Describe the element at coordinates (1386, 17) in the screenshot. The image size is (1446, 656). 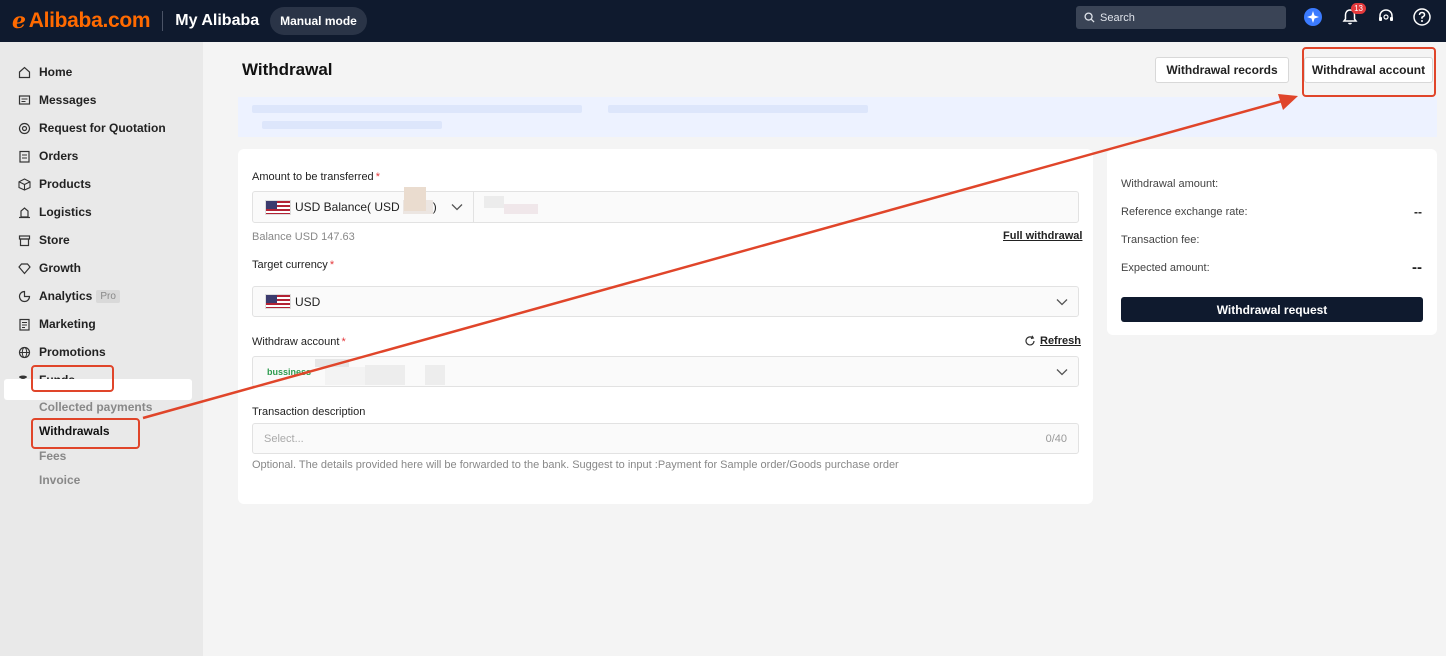
I see `customer-service-headset-icon` at that location.